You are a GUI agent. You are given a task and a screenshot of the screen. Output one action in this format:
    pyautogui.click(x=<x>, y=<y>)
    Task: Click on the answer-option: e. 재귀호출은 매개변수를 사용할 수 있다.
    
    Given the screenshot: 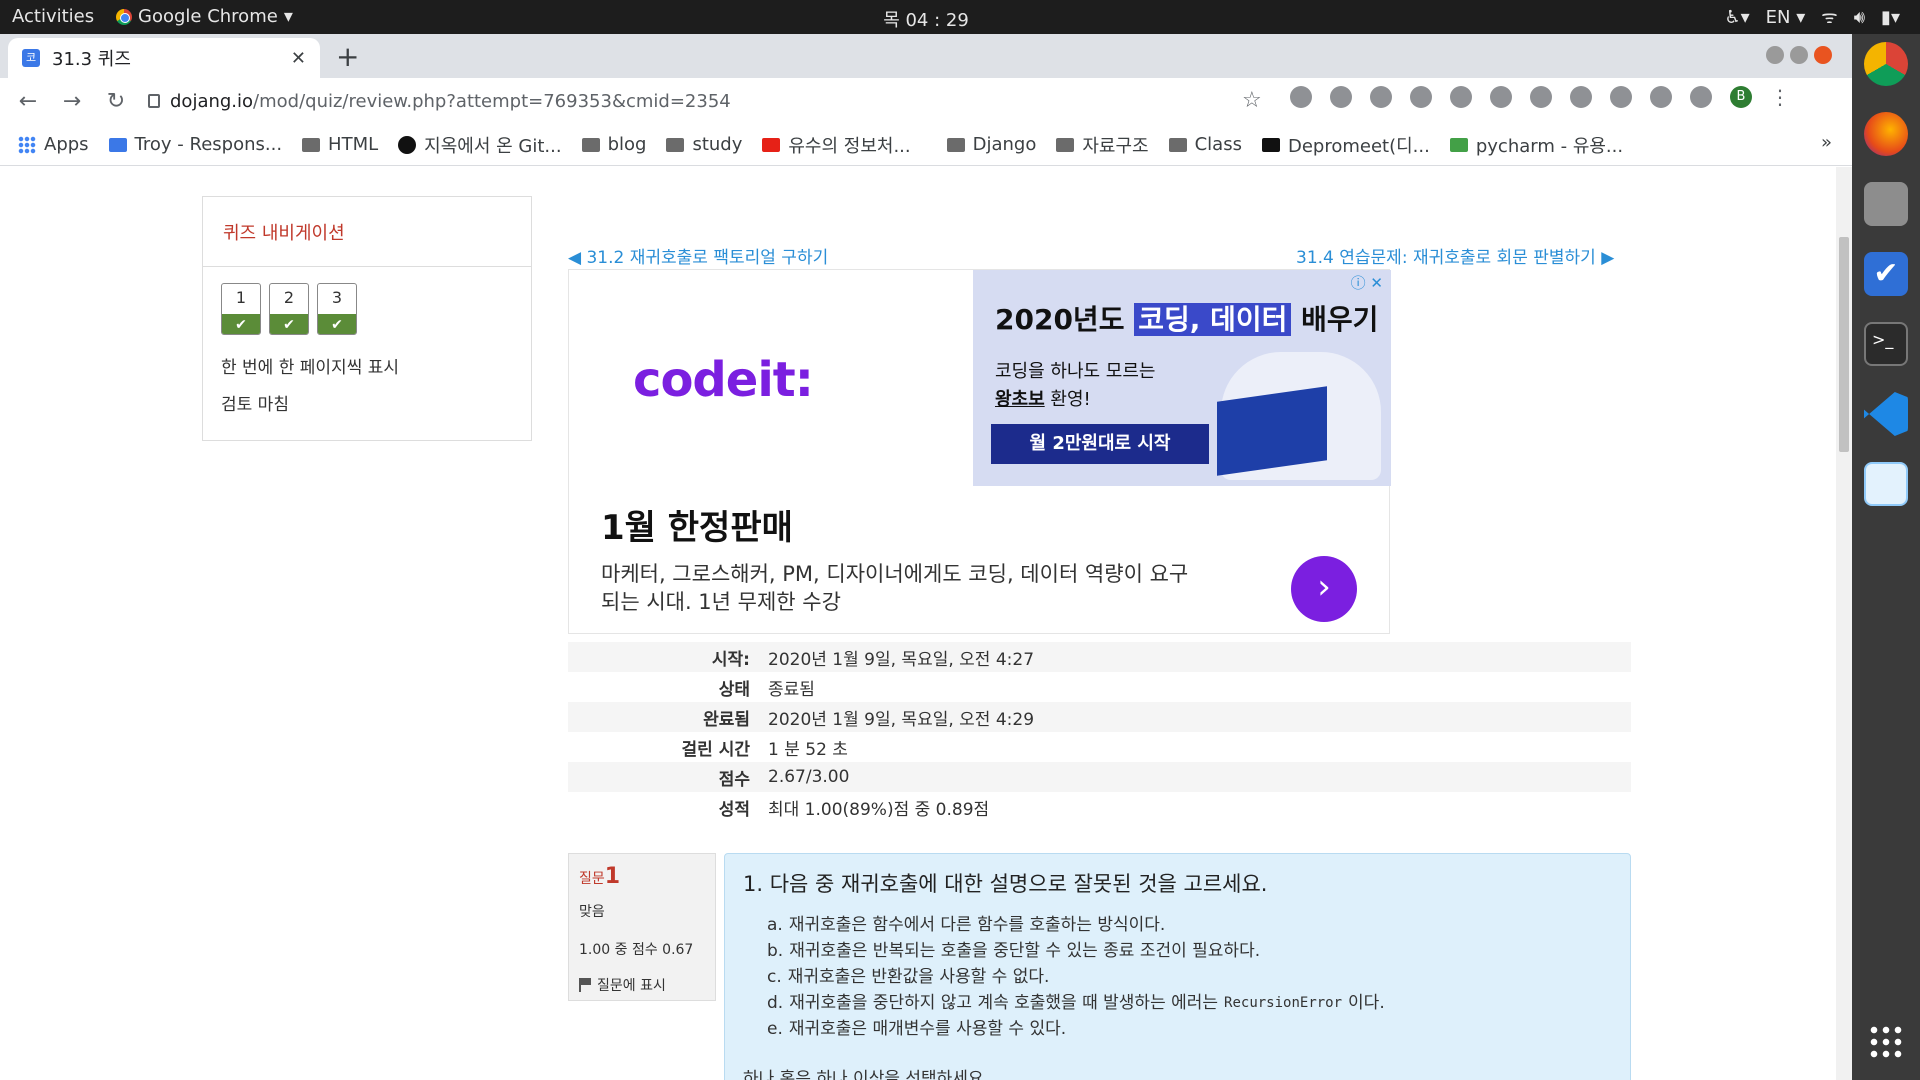 What is the action you would take?
    pyautogui.click(x=1189, y=1029)
    